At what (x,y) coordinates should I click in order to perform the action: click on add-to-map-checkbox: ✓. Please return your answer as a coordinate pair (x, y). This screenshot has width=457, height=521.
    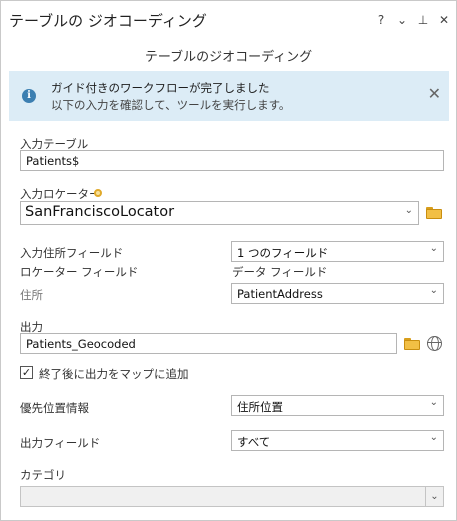
    Looking at the image, I should click on (26, 372).